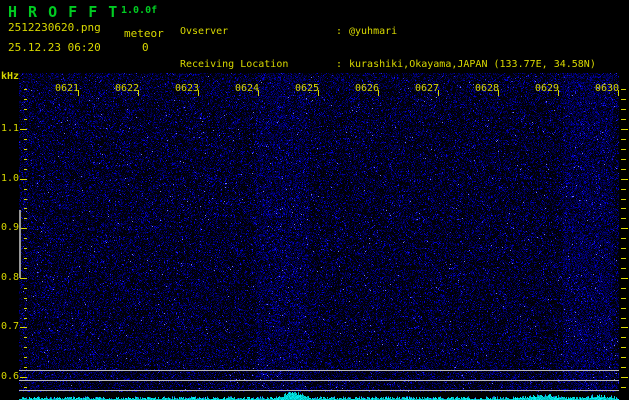  What do you see at coordinates (9, 327) in the screenshot?
I see `y-tick-label: 0.7` at bounding box center [9, 327].